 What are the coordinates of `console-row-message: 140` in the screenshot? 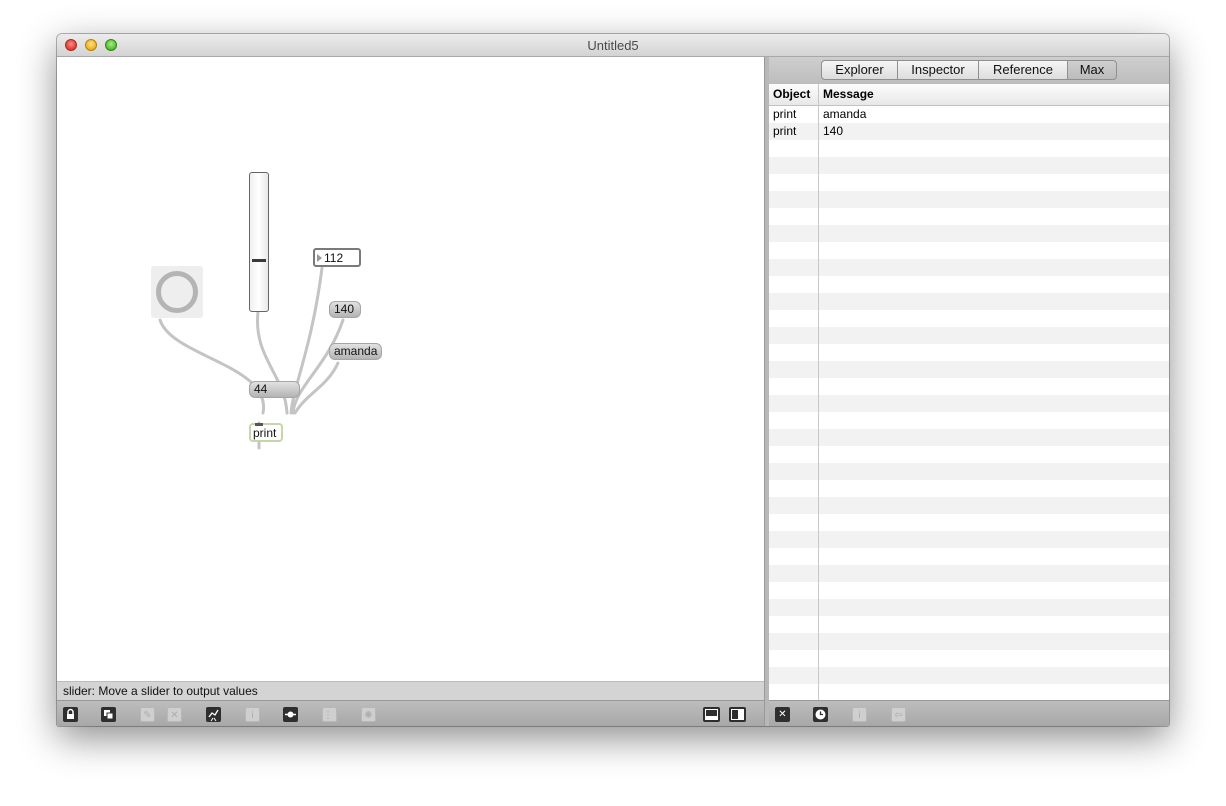 It's located at (833, 131).